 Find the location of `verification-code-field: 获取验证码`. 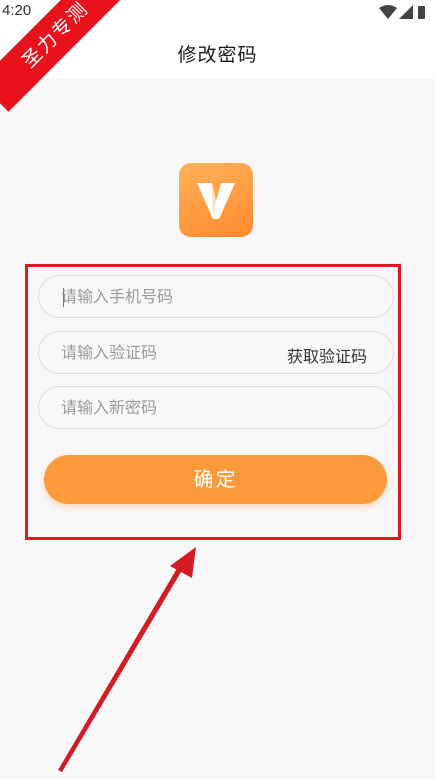

verification-code-field: 获取验证码 is located at coordinates (216, 352).